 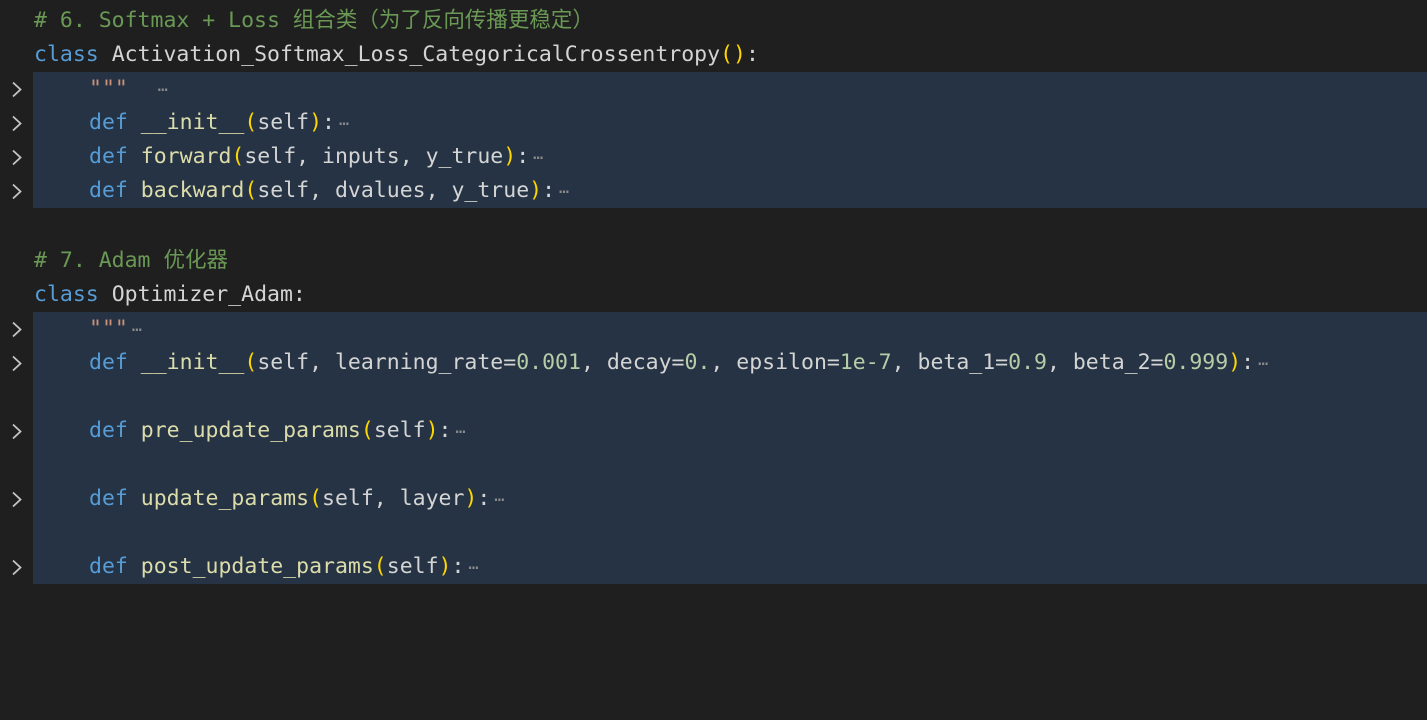 What do you see at coordinates (316, 156) in the screenshot?
I see `method-definition: def forward(self, inputs, y_true): ⋯` at bounding box center [316, 156].